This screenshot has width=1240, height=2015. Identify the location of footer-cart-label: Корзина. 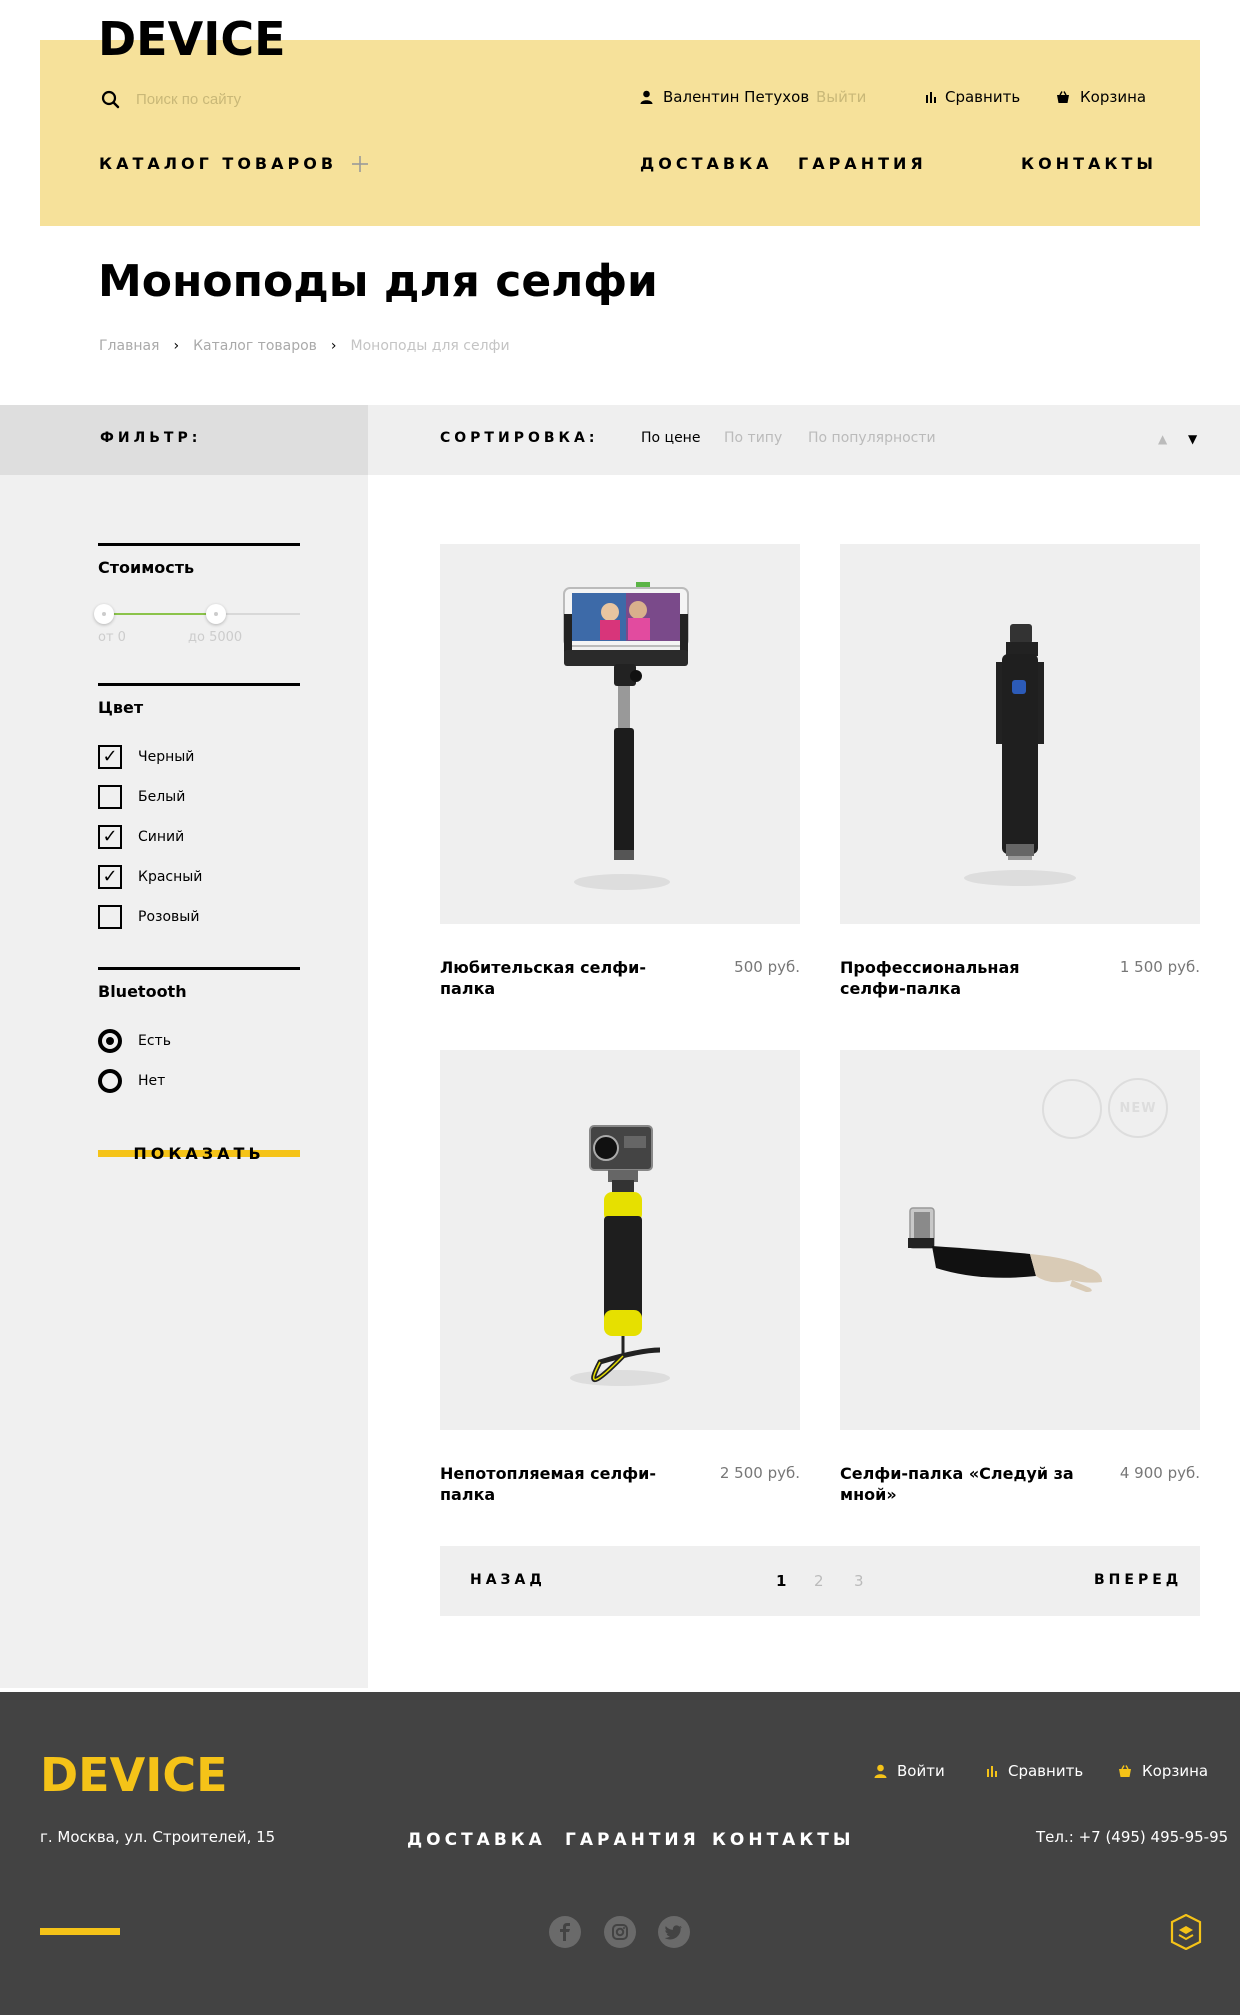
(1175, 1771).